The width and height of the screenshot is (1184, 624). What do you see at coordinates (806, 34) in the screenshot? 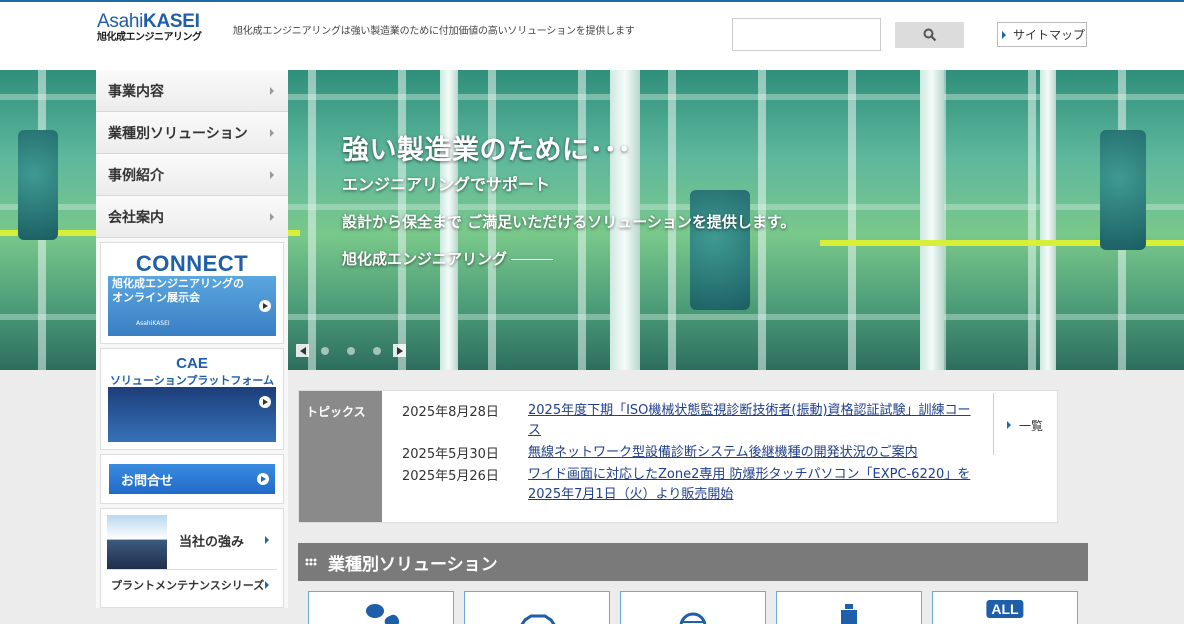
I see `search-input` at bounding box center [806, 34].